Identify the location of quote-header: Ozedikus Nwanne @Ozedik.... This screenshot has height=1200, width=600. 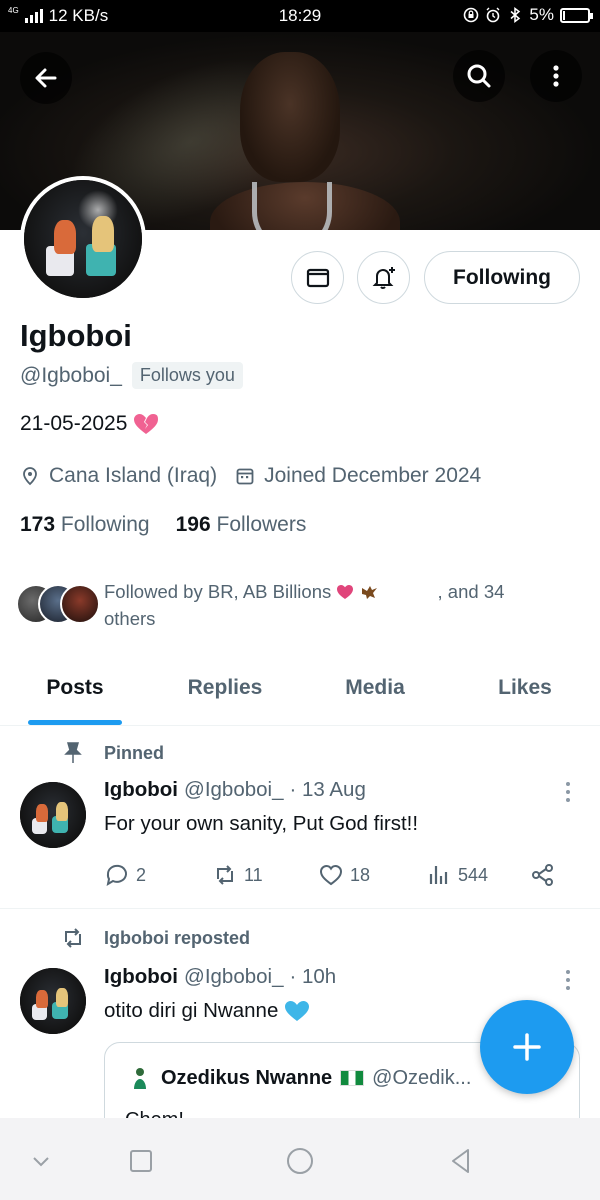
(299, 1078).